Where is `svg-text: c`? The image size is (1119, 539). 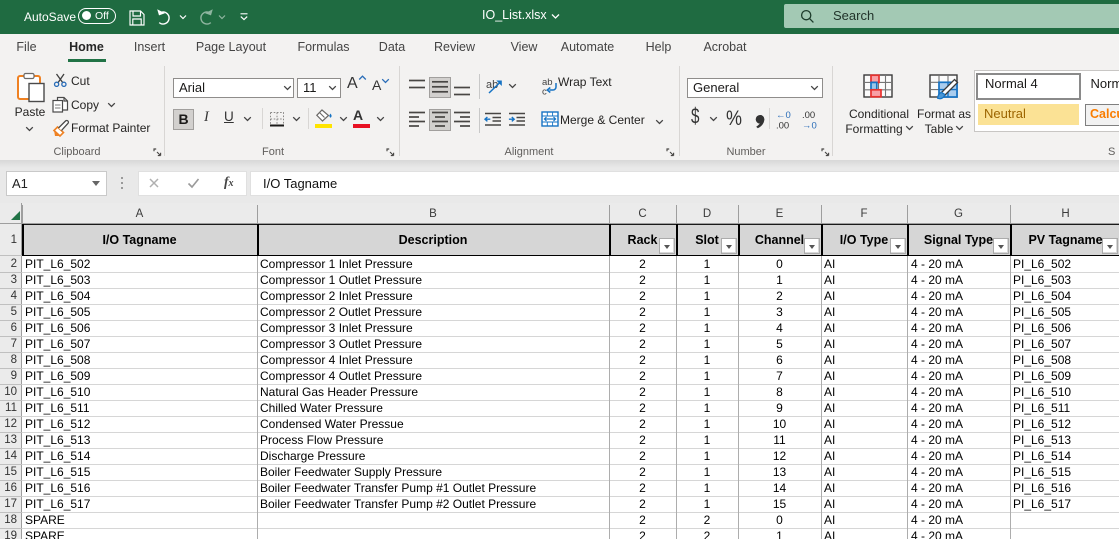
svg-text: c is located at coordinates (544, 91).